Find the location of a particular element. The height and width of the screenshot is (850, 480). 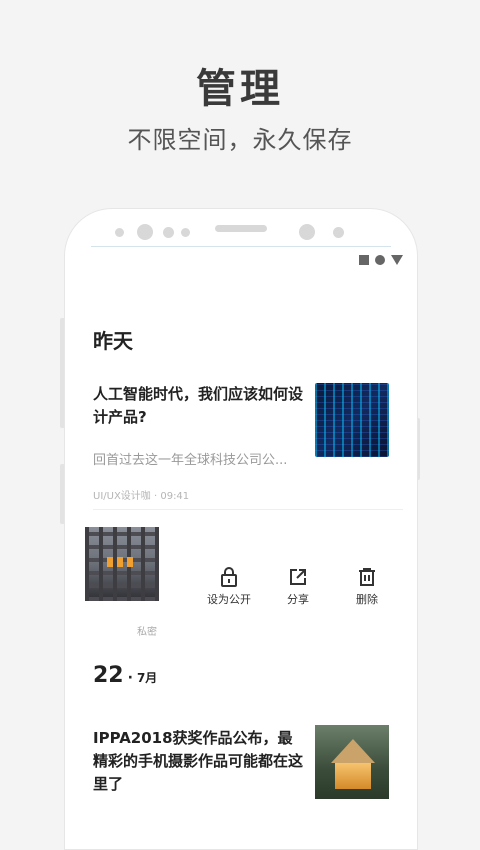

phone-speaker is located at coordinates (241, 228).